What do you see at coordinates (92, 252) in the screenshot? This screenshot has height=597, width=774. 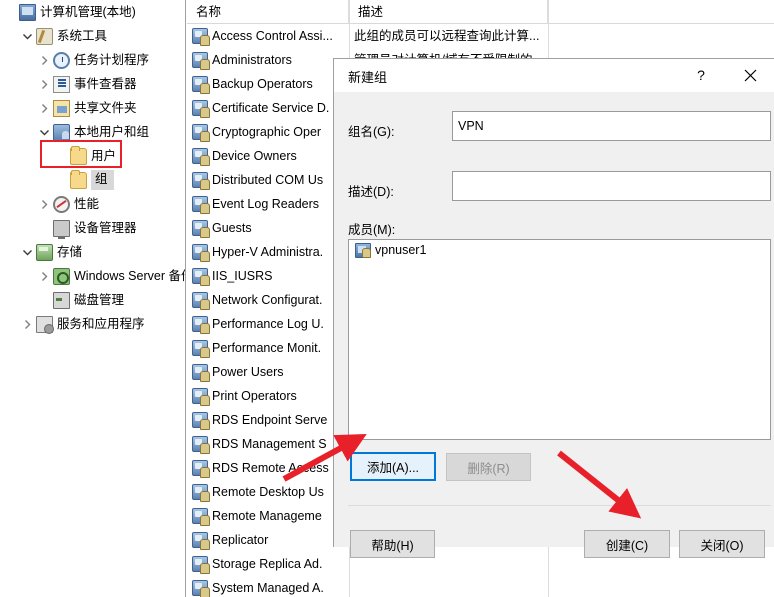 I see `tree-item-10: 存储` at bounding box center [92, 252].